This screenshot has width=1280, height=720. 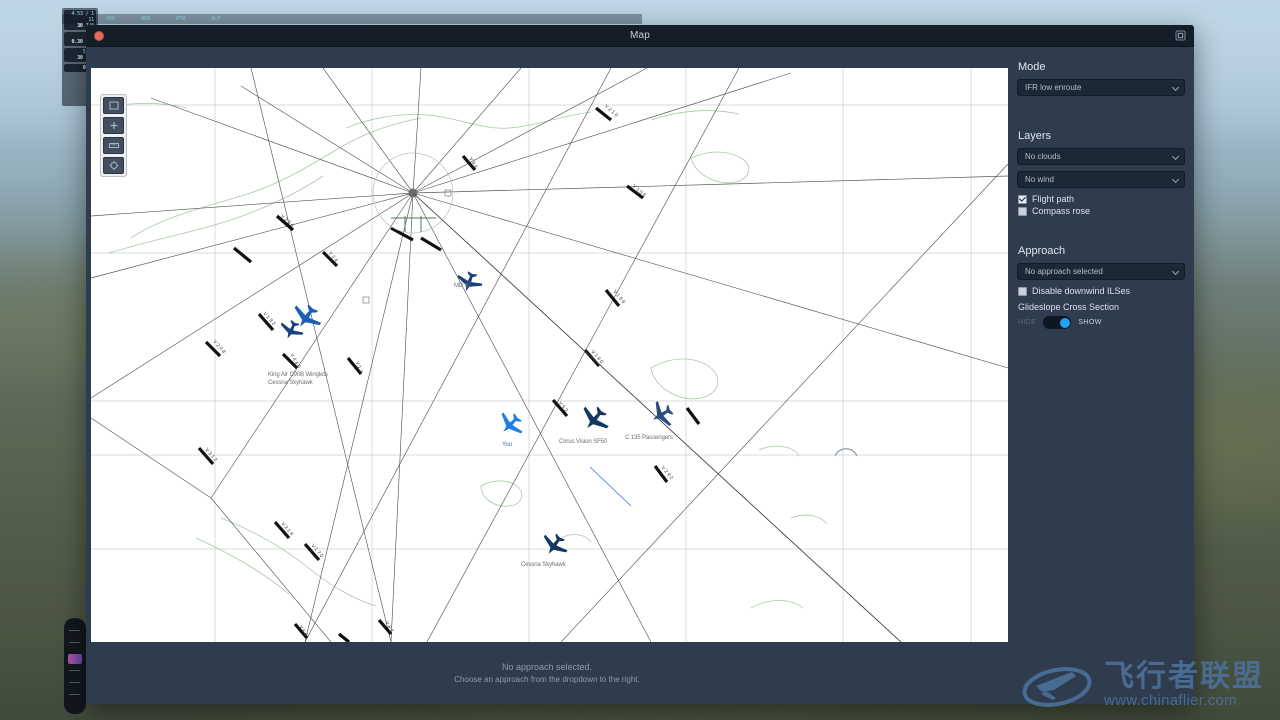 What do you see at coordinates (1101, 87) in the screenshot?
I see `mode-select: IFR low enroute` at bounding box center [1101, 87].